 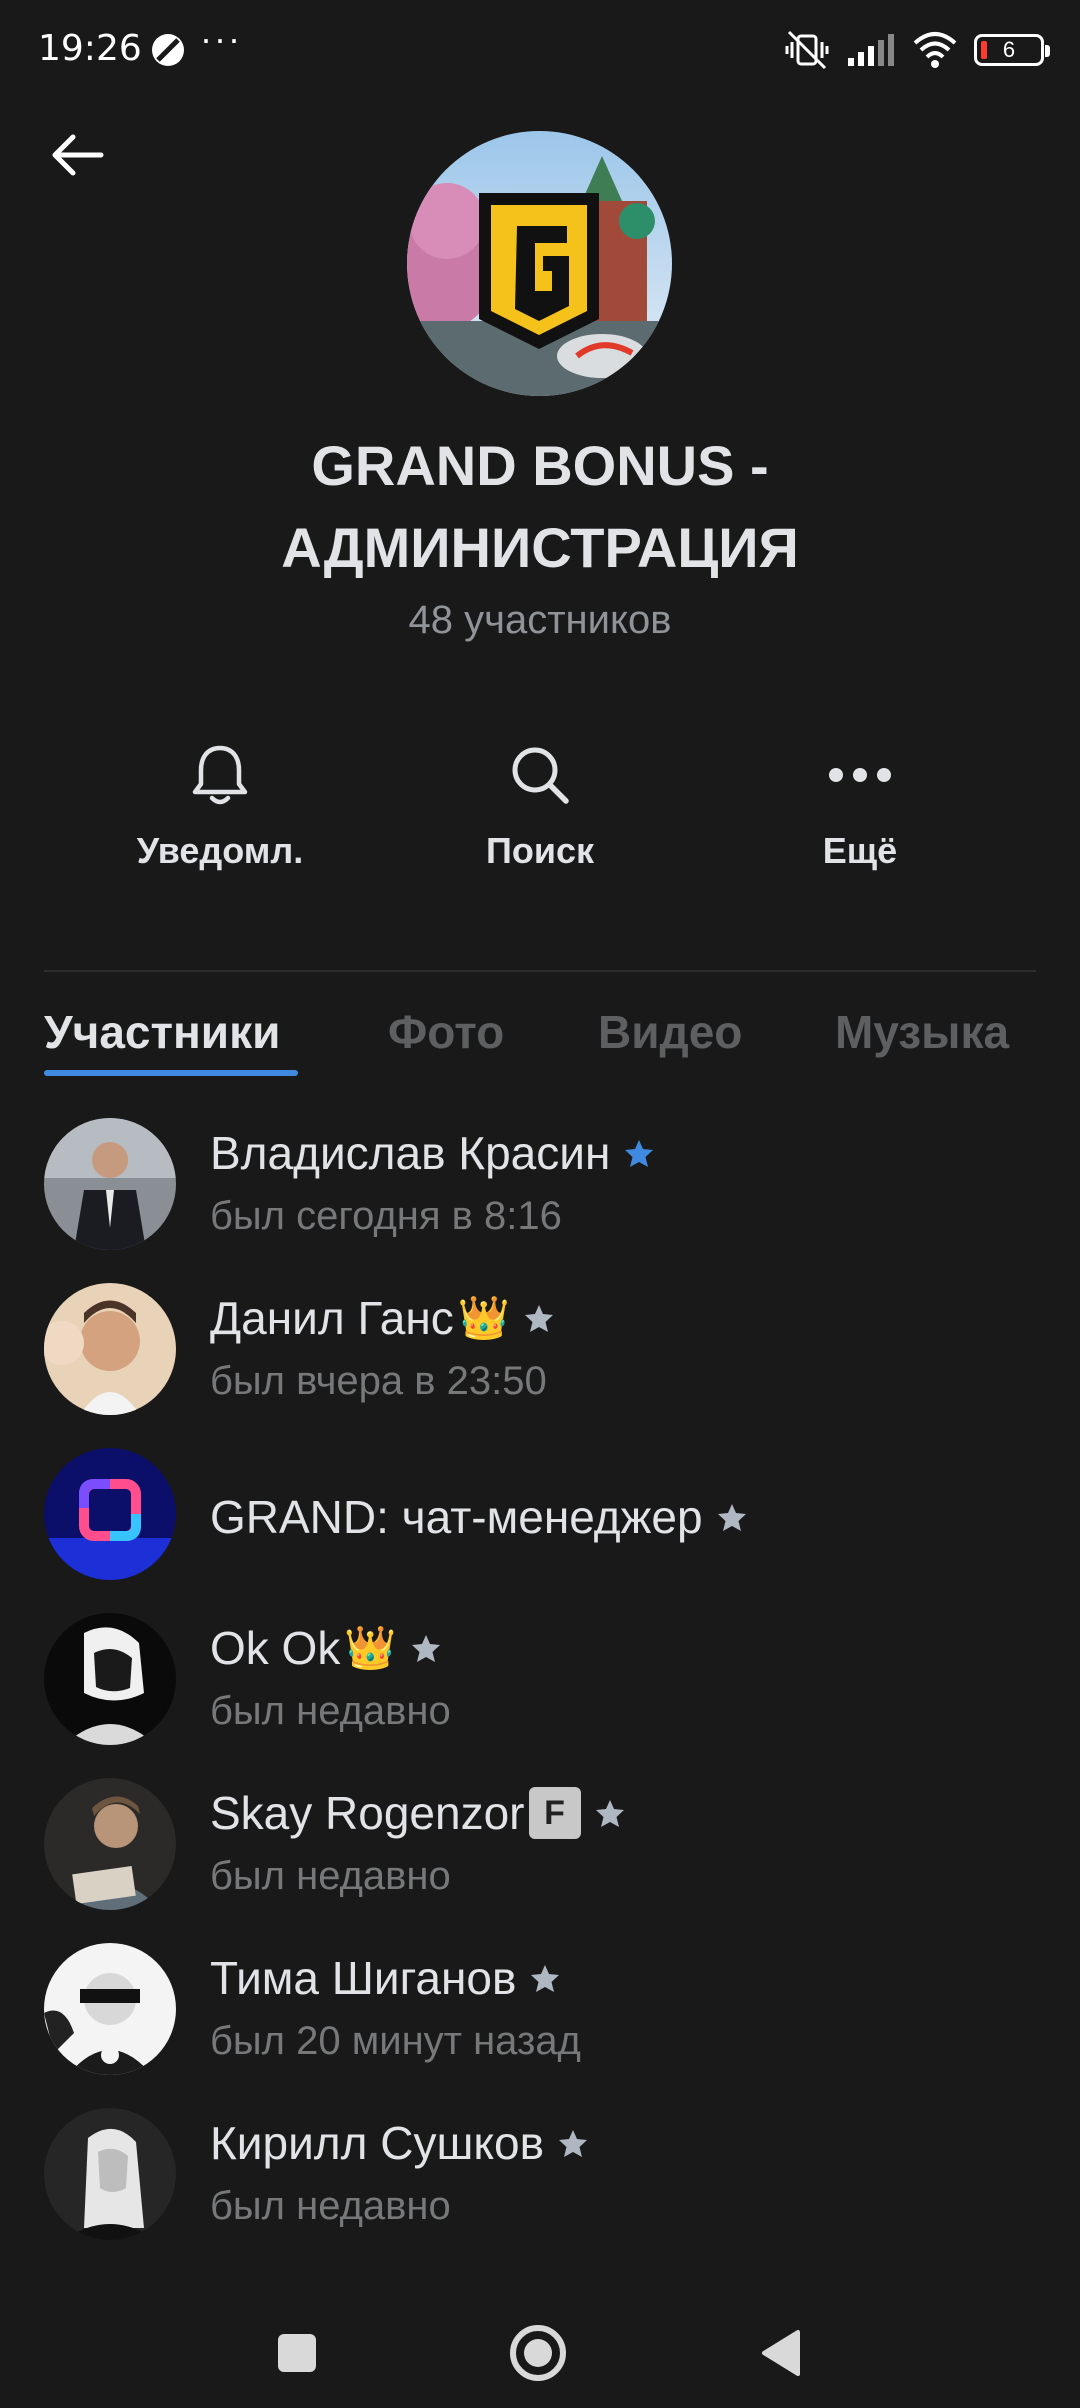 I want to click on signal-icon, so click(x=871, y=50).